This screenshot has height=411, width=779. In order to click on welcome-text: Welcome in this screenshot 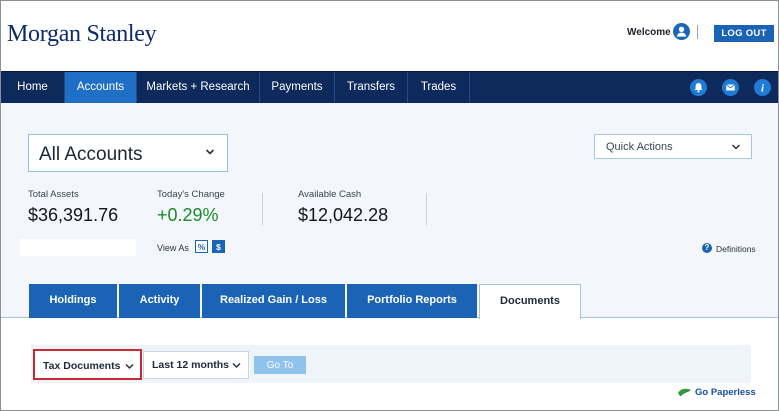, I will do `click(649, 32)`.